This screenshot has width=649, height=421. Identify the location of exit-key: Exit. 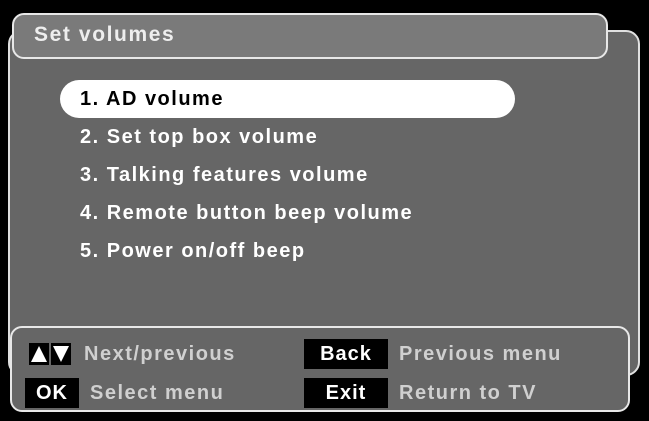
(346, 393).